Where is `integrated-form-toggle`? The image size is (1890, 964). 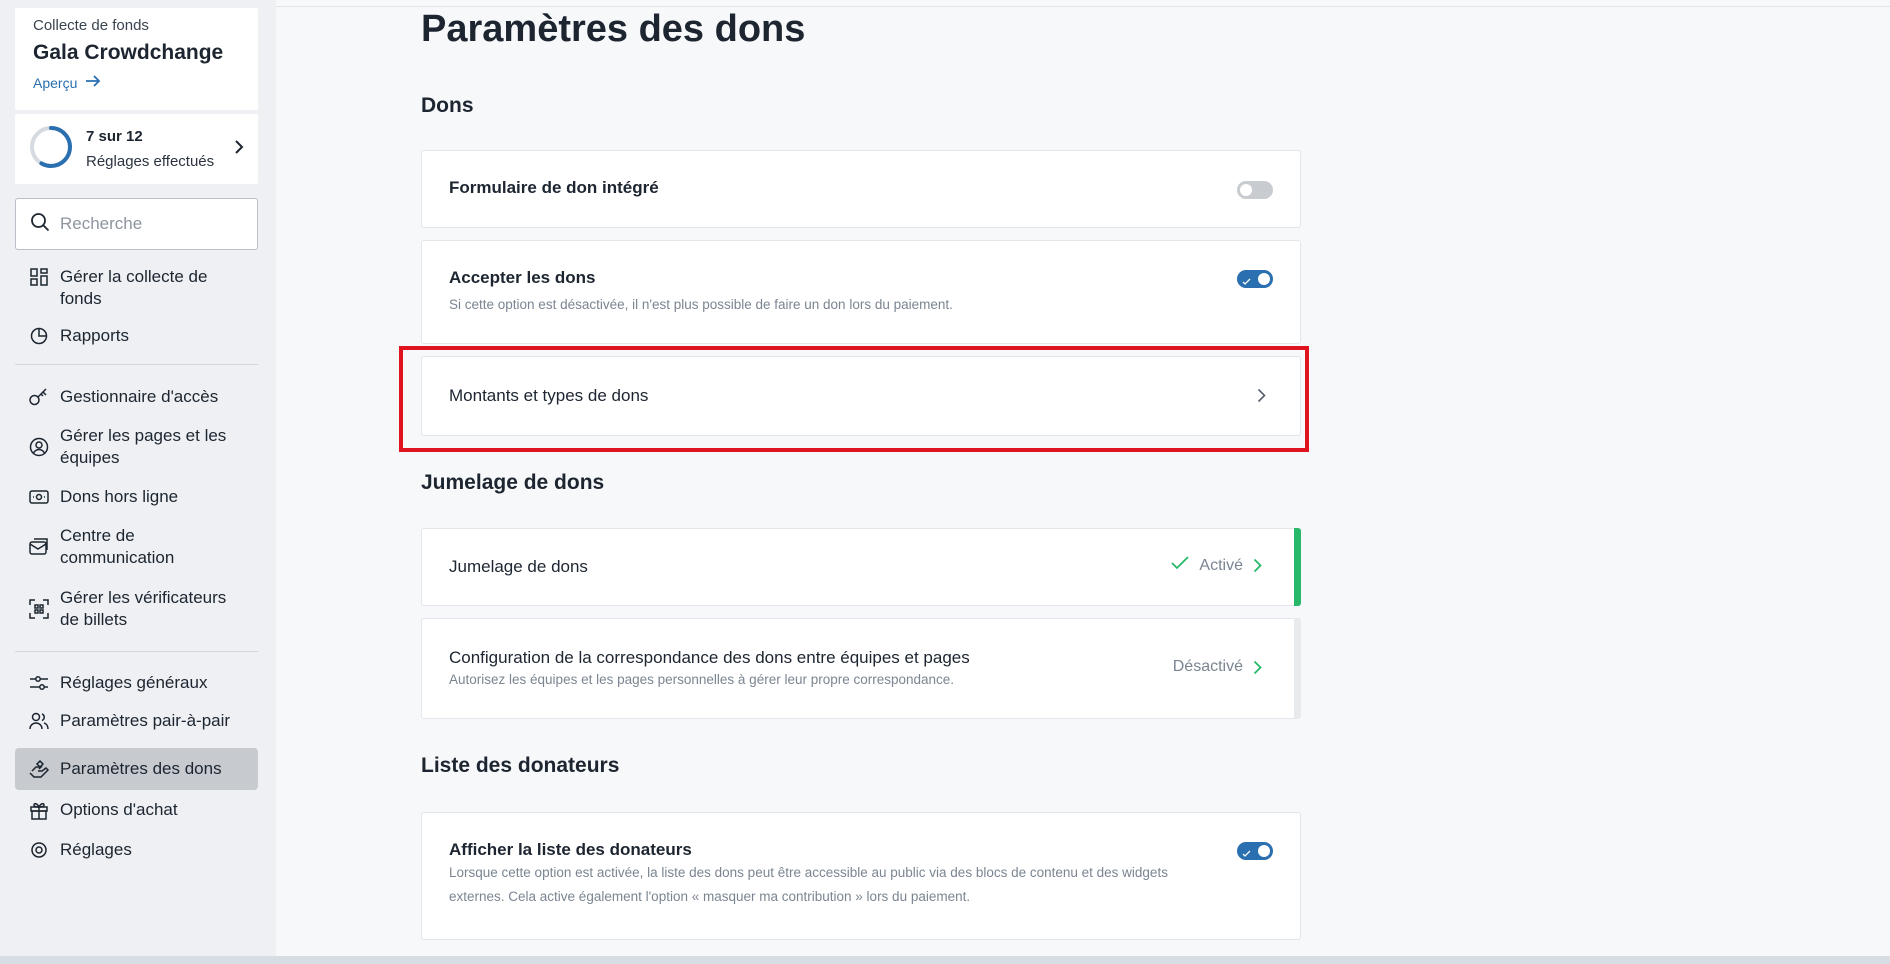 integrated-form-toggle is located at coordinates (1255, 190).